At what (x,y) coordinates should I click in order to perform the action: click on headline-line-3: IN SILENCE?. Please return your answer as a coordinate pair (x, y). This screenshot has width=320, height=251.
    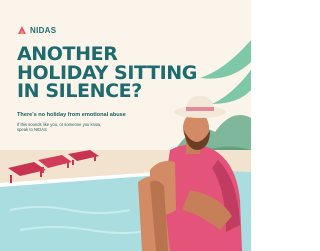
    Looking at the image, I should click on (79, 91).